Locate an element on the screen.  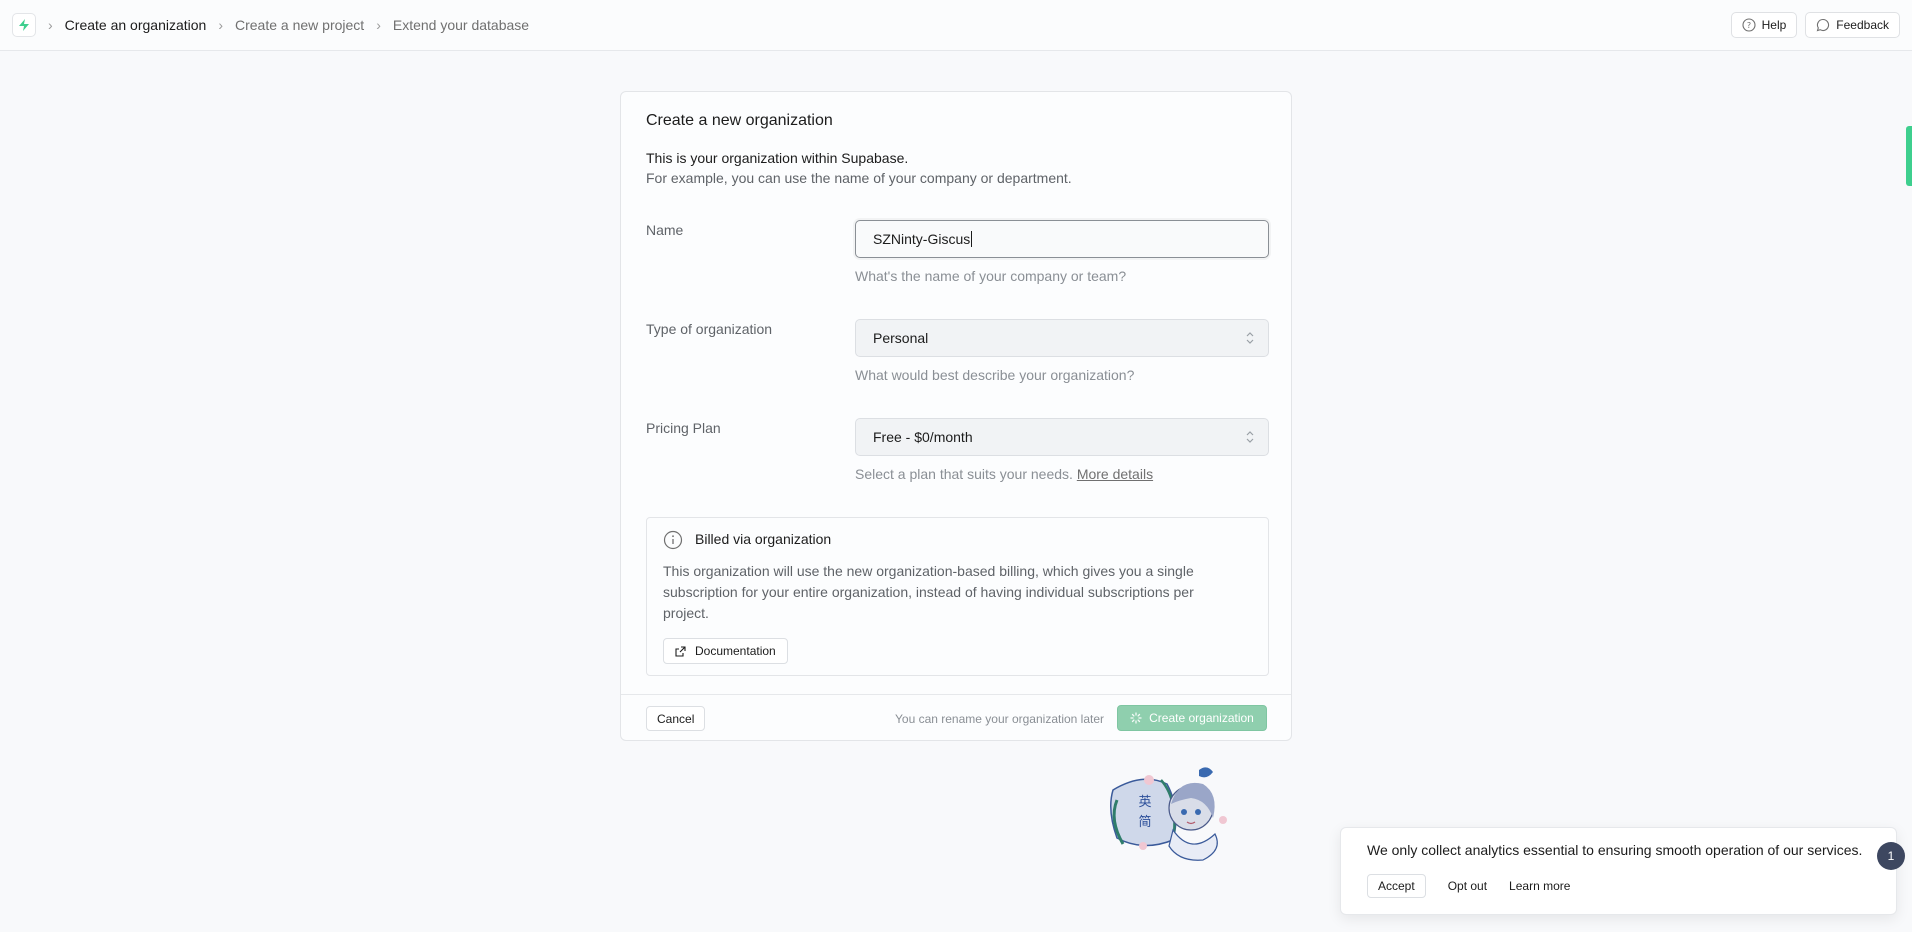
create-organization-button: Create organization is located at coordinates (1192, 718).